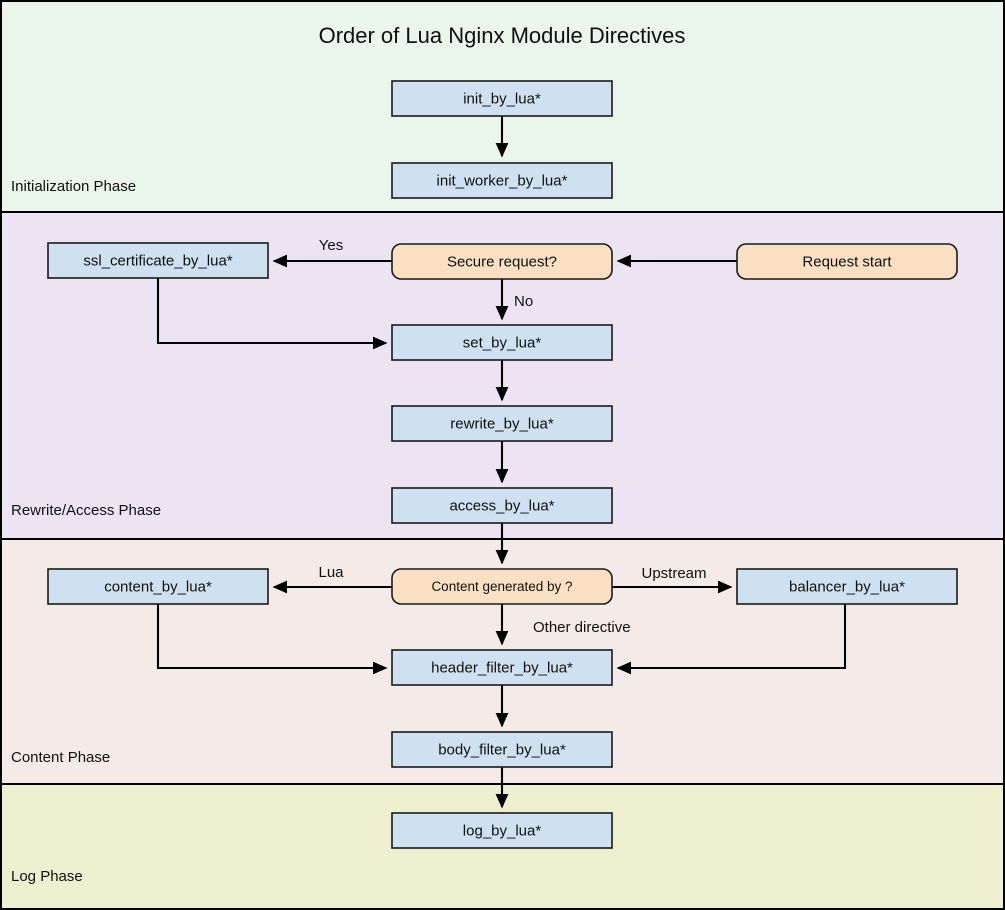  I want to click on node-header-filter-by-lua: header_filter_by_lua*, so click(502, 667).